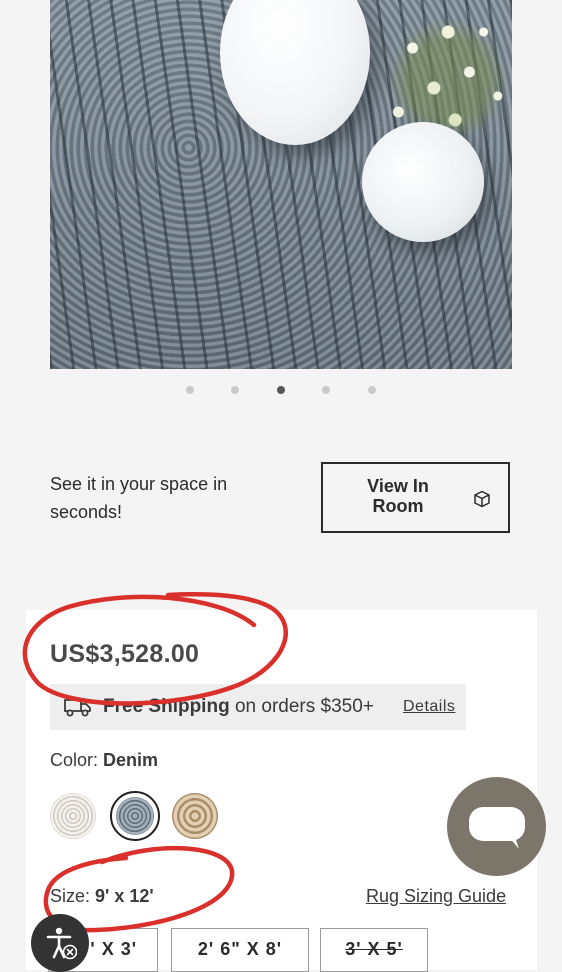 The height and width of the screenshot is (972, 562). Describe the element at coordinates (124, 896) in the screenshot. I see `size-value: 9' x 12'` at that location.